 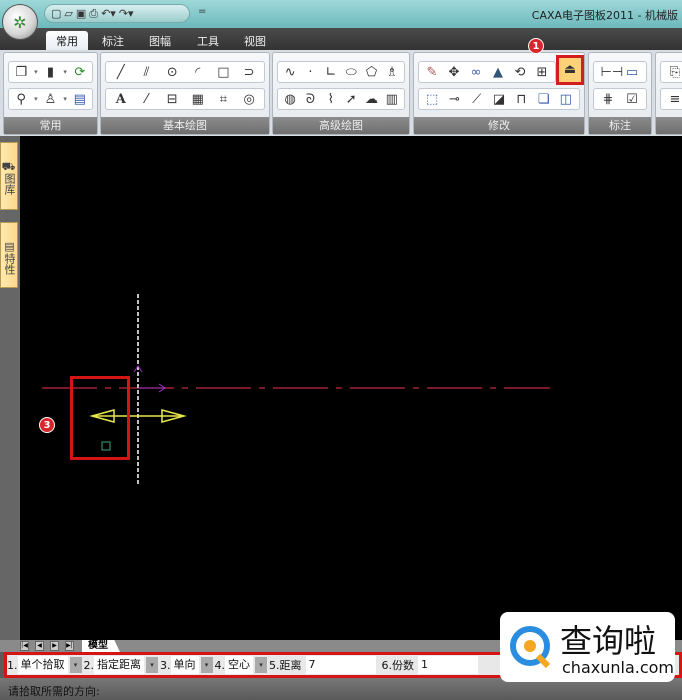 What do you see at coordinates (24, 646) in the screenshot?
I see `first-tab-button: |◀` at bounding box center [24, 646].